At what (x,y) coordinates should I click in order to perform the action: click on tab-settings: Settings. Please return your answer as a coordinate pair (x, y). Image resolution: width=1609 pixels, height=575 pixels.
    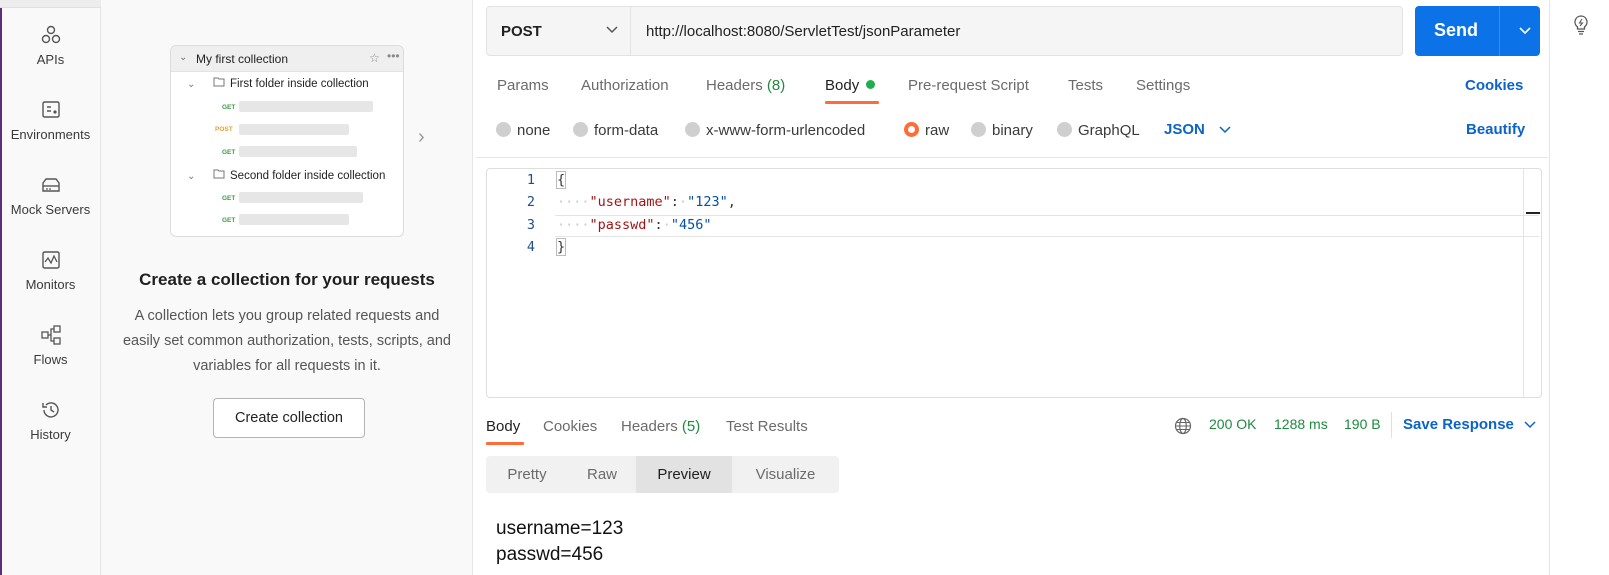
    Looking at the image, I should click on (1163, 85).